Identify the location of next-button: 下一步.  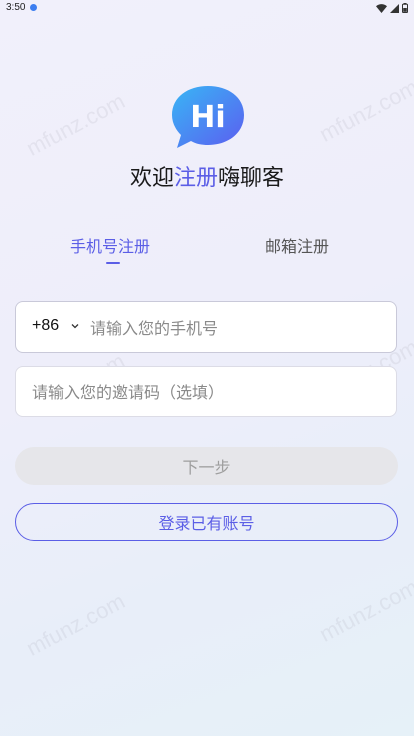
(206, 466).